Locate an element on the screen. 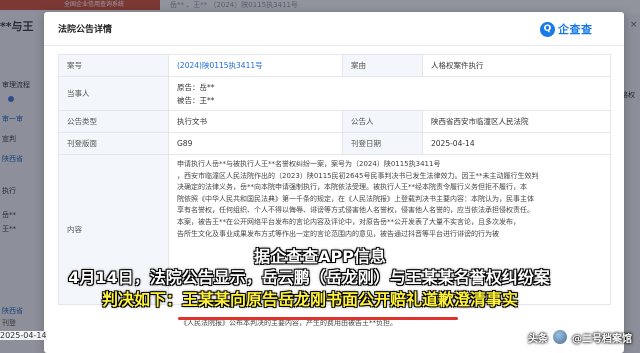 The width and height of the screenshot is (640, 353). watermark-handle: @二号档案馆 is located at coordinates (602, 339).